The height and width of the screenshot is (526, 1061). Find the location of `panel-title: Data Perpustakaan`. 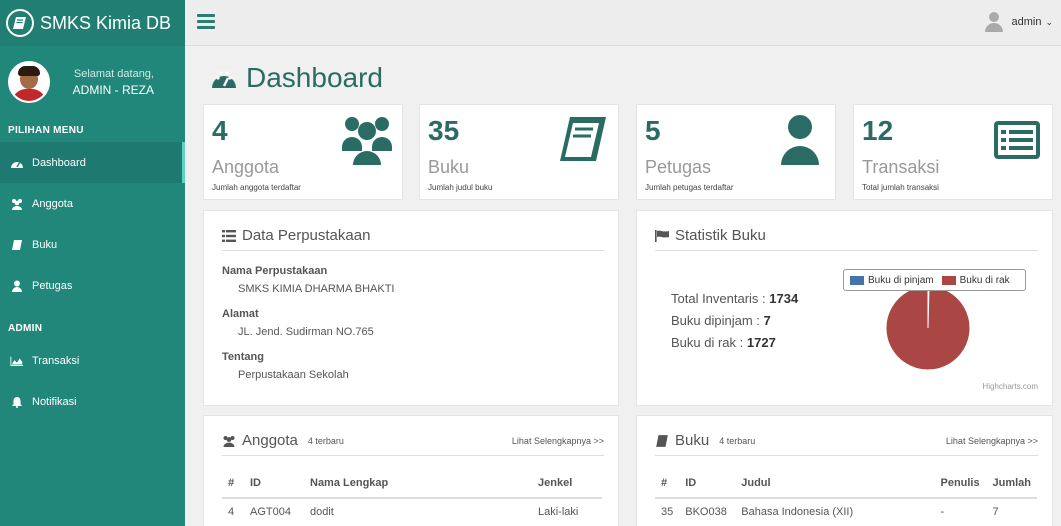

panel-title: Data Perpustakaan is located at coordinates (306, 235).